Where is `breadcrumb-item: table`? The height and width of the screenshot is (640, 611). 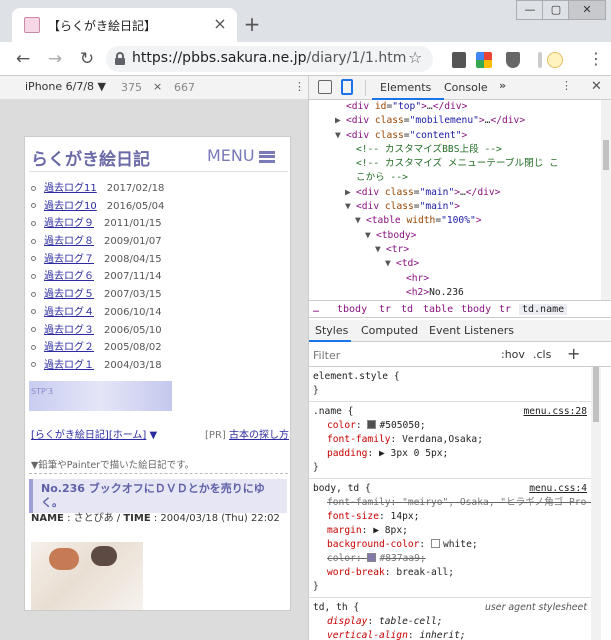 breadcrumb-item: table is located at coordinates (438, 309).